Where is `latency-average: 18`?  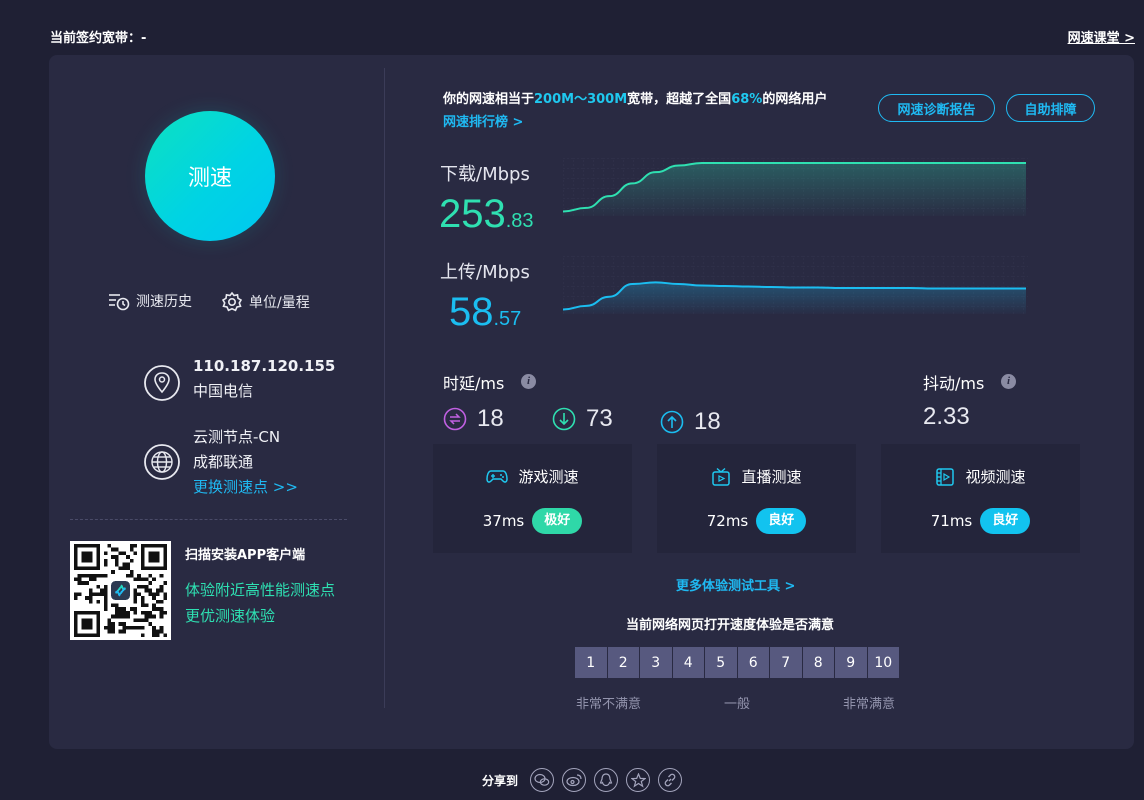 latency-average: 18 is located at coordinates (473, 419).